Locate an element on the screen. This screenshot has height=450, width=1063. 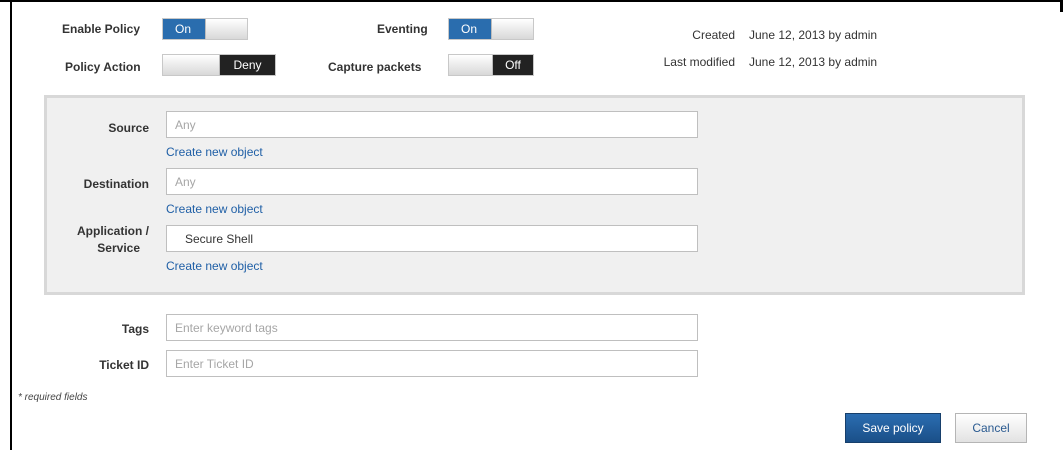
source-create-object-link: Create new object is located at coordinates (214, 152).